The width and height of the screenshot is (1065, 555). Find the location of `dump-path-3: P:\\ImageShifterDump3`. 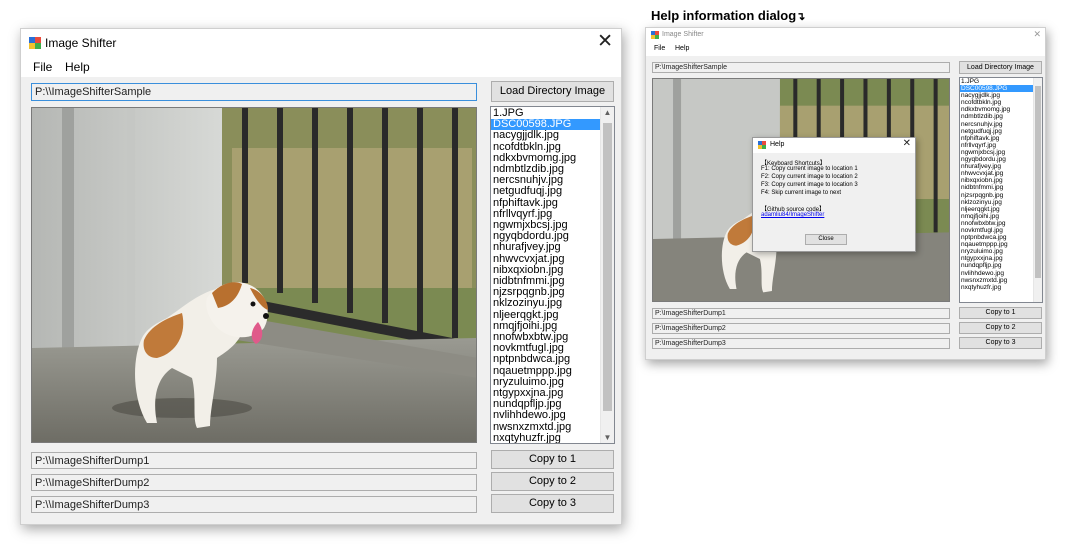

dump-path-3: P:\\ImageShifterDump3 is located at coordinates (254, 504).